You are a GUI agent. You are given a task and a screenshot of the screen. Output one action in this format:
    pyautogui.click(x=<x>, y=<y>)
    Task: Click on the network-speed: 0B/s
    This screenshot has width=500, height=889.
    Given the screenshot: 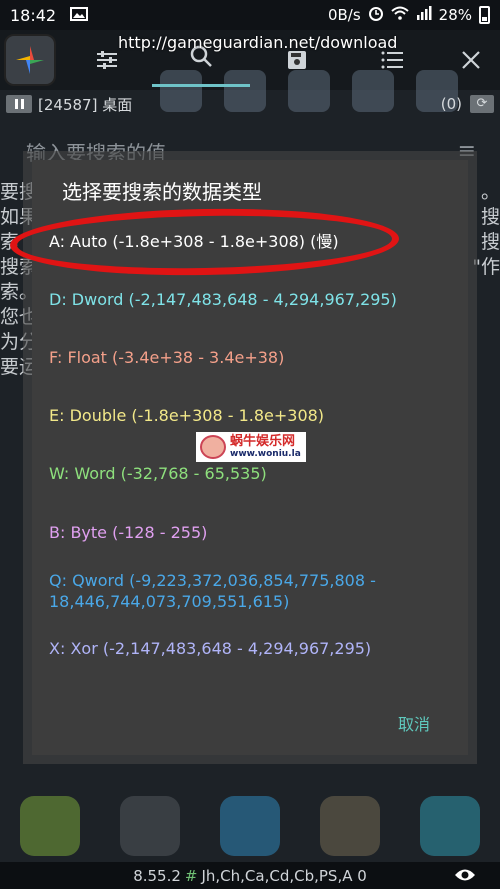 What is the action you would take?
    pyautogui.click(x=344, y=15)
    